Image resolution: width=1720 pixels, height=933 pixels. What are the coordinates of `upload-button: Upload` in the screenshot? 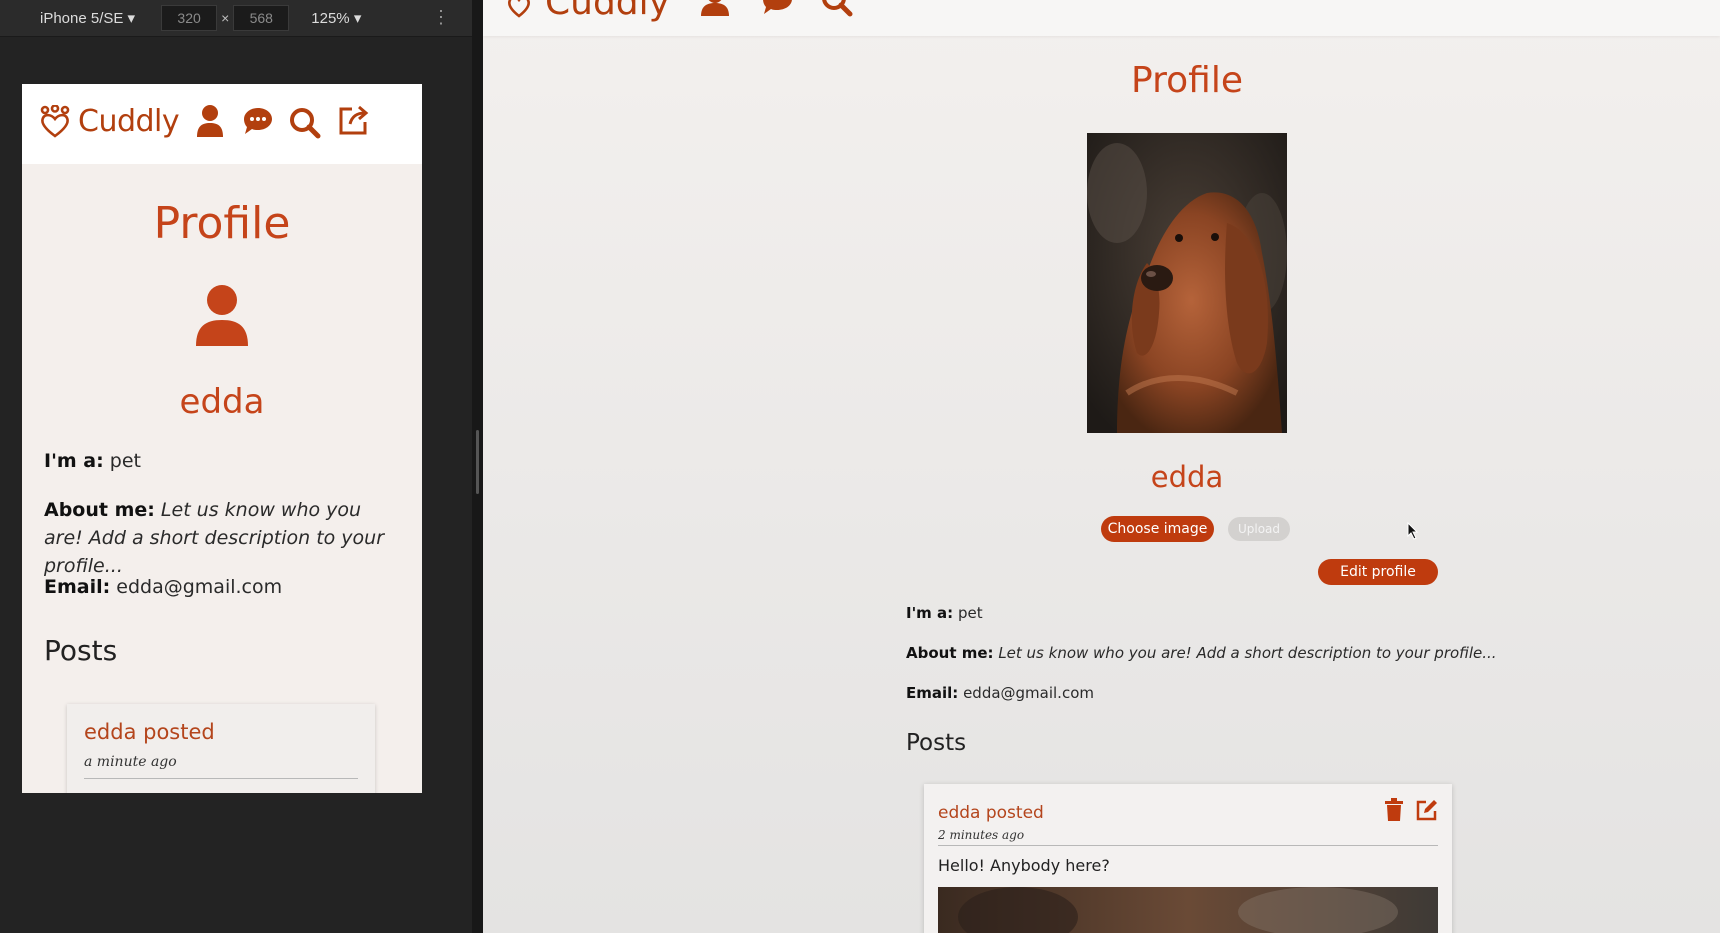 It's located at (1259, 529).